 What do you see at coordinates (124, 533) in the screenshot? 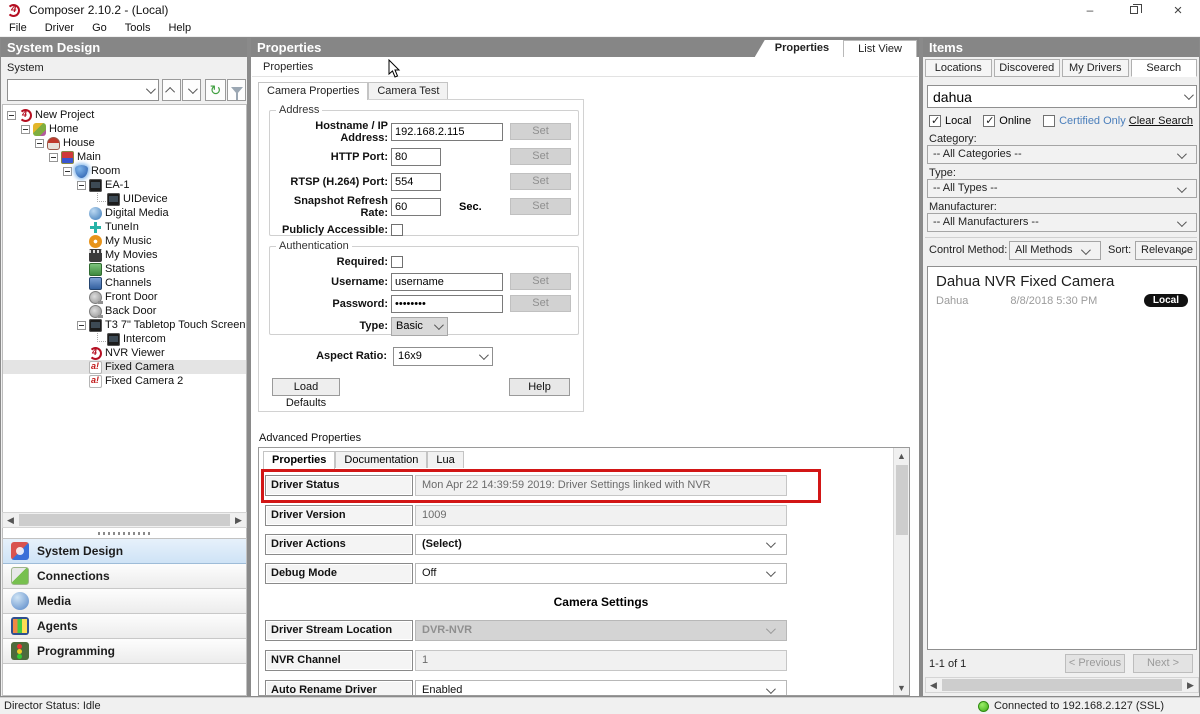
I see `splitter-handle` at bounding box center [124, 533].